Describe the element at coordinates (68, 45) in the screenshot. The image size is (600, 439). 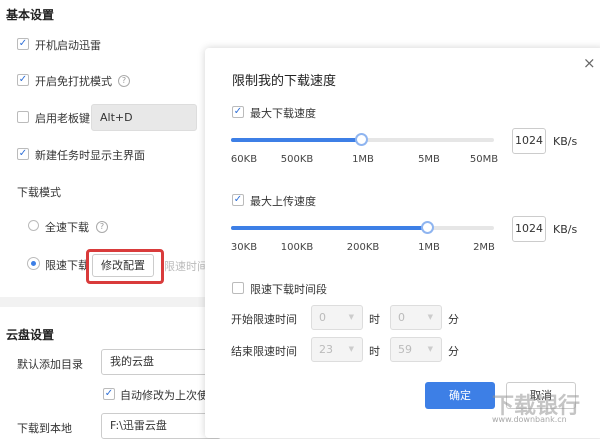
I see `autostart-label: 开机启动迅雷` at that location.